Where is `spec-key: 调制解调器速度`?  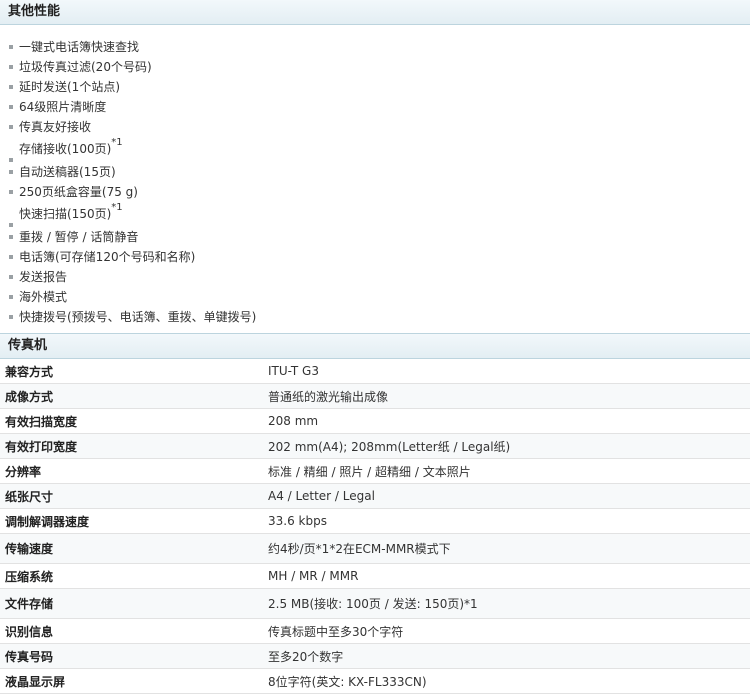
spec-key: 调制解调器速度 is located at coordinates (131, 521).